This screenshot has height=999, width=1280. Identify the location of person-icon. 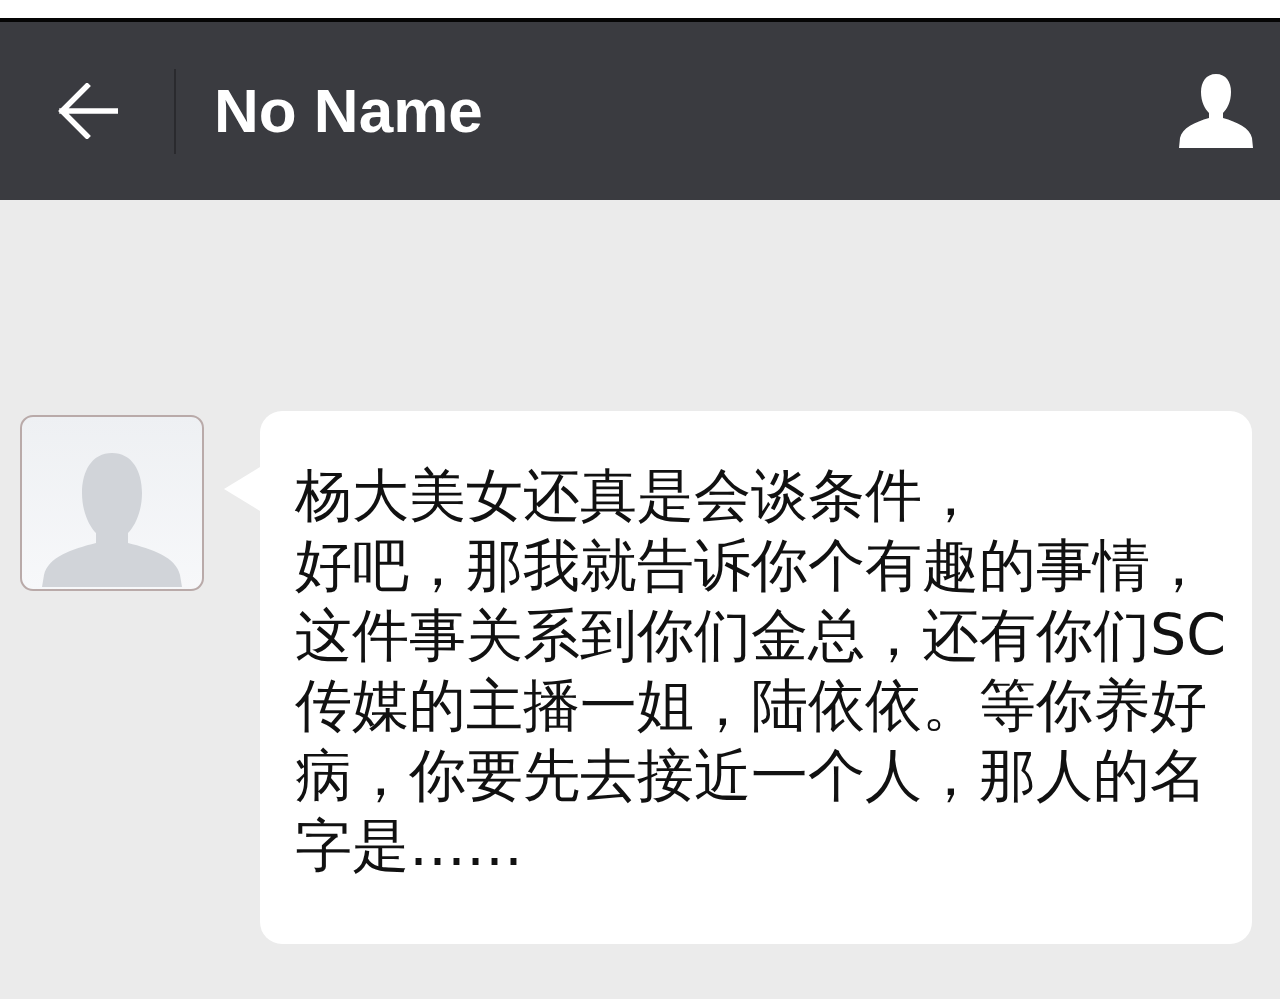
(1216, 111).